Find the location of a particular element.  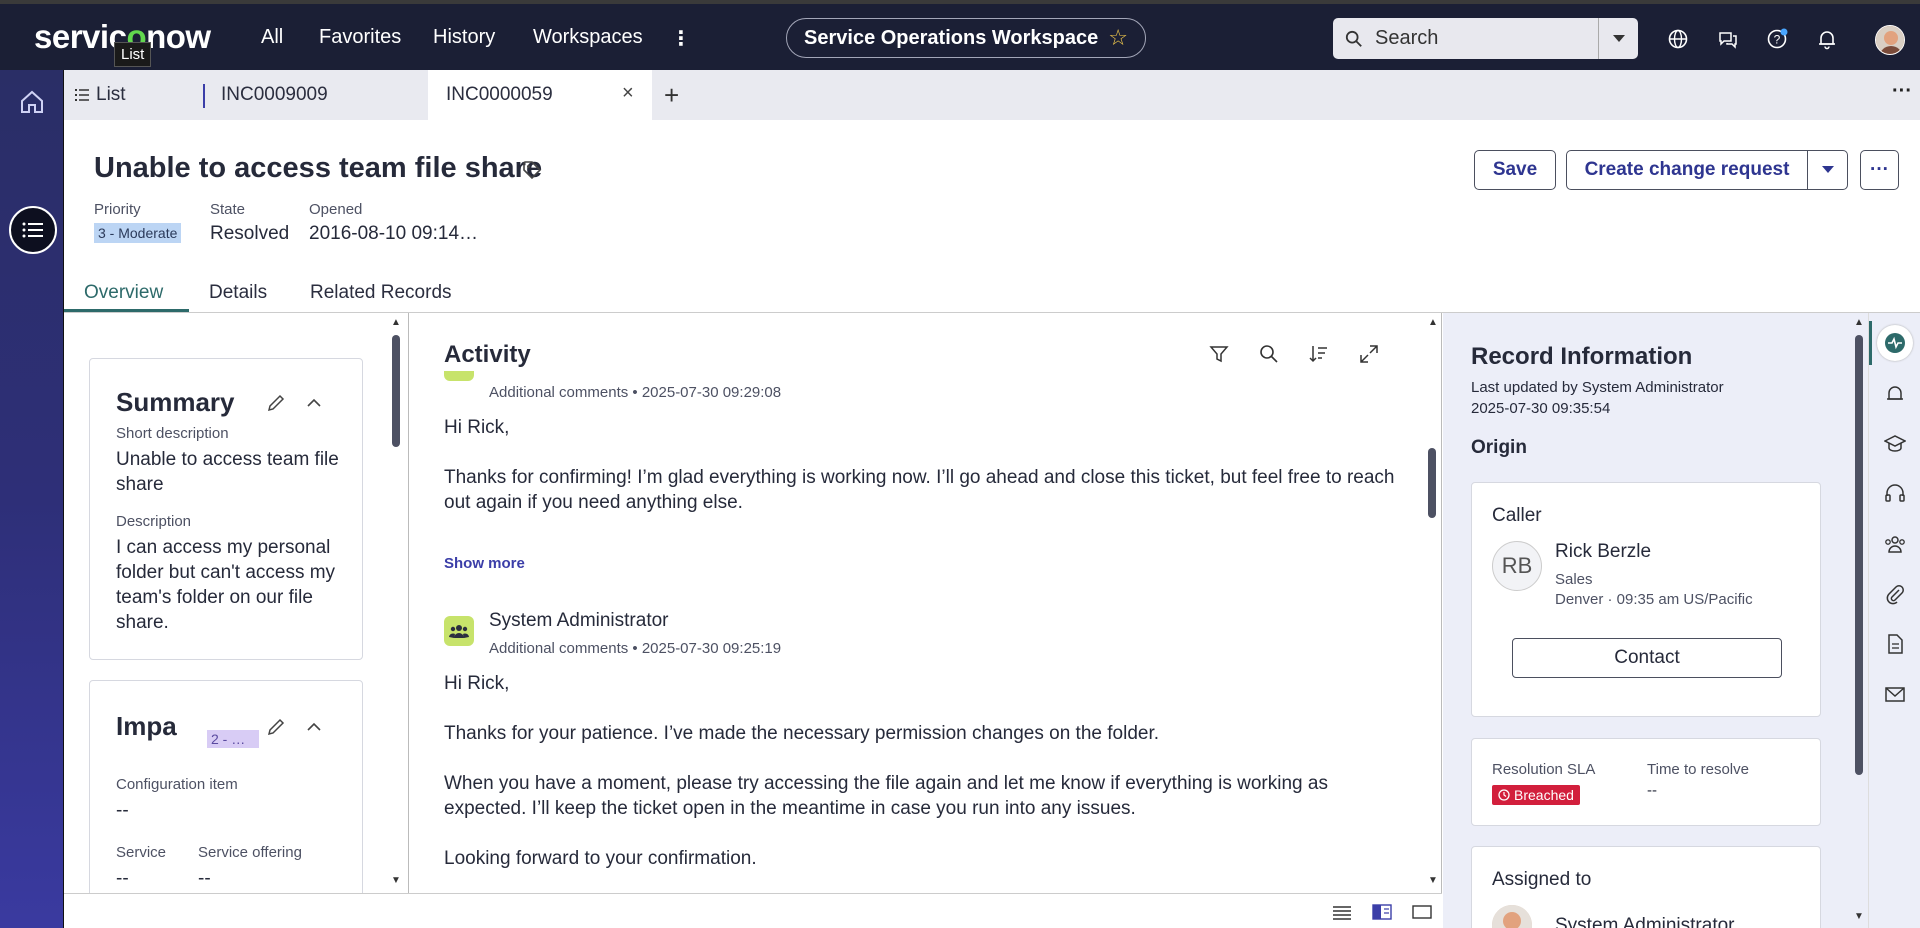

tab-label: INC0000059 is located at coordinates (499, 94).